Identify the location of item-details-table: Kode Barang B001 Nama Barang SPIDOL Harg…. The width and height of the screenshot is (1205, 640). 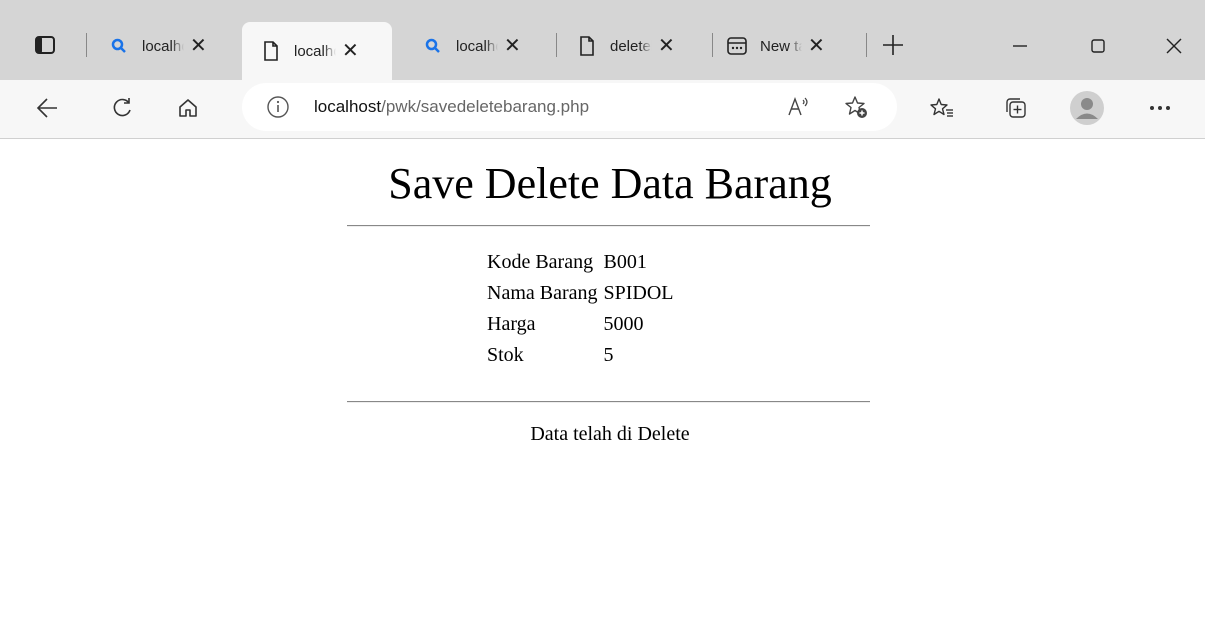
(581, 309).